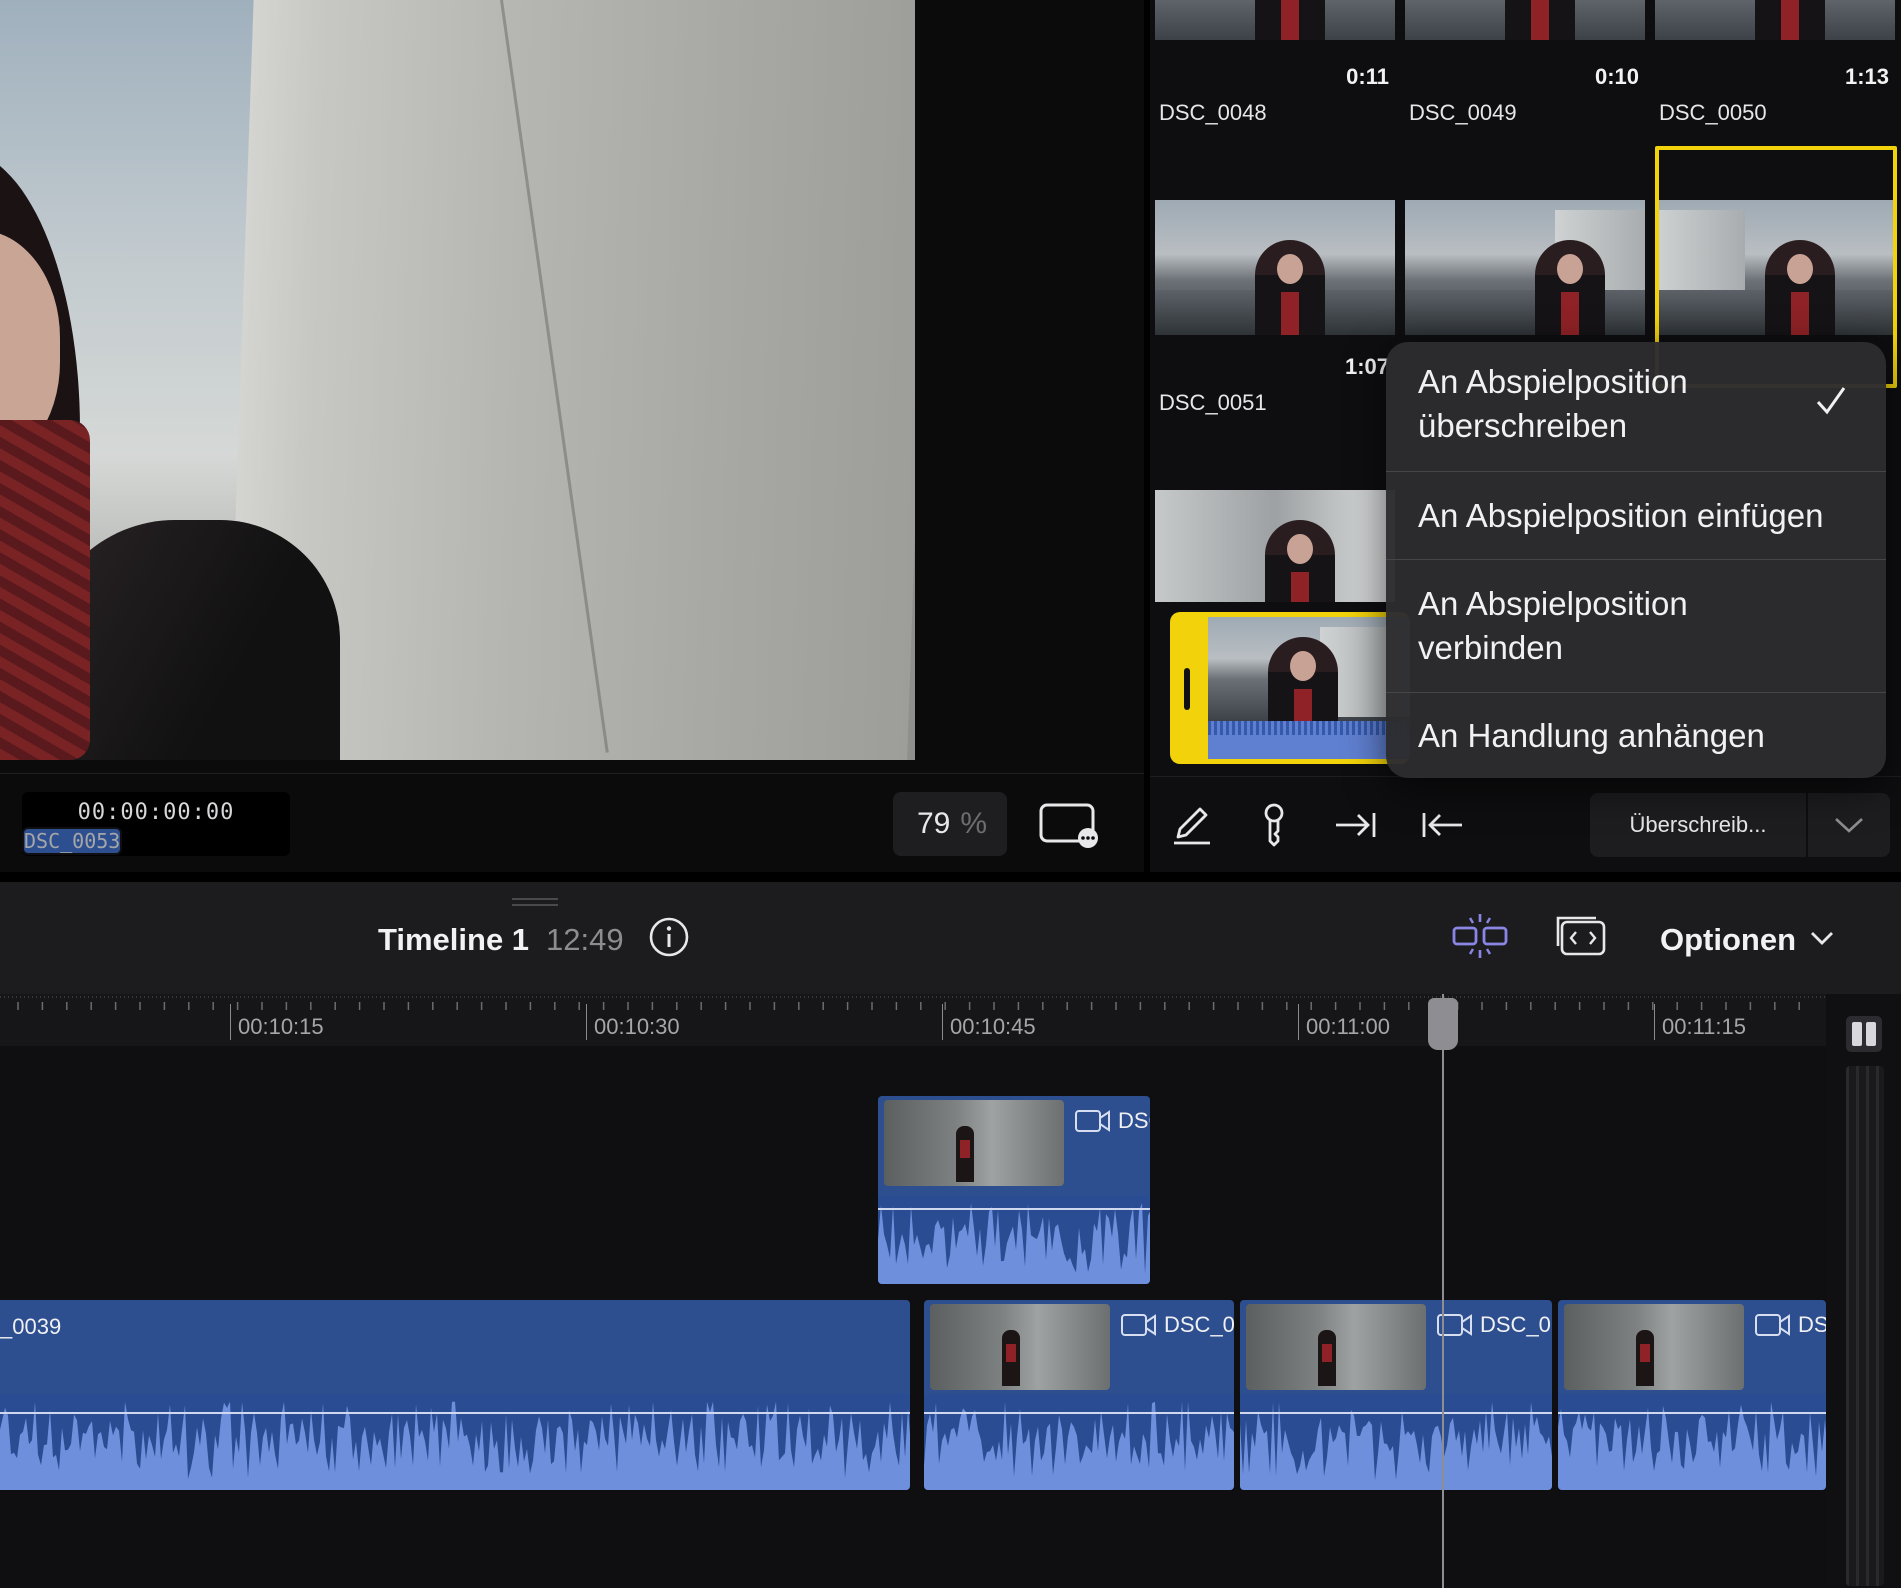 The height and width of the screenshot is (1588, 1901). I want to click on clip-cell: 0:10 DSC_0049, so click(1525, 65).